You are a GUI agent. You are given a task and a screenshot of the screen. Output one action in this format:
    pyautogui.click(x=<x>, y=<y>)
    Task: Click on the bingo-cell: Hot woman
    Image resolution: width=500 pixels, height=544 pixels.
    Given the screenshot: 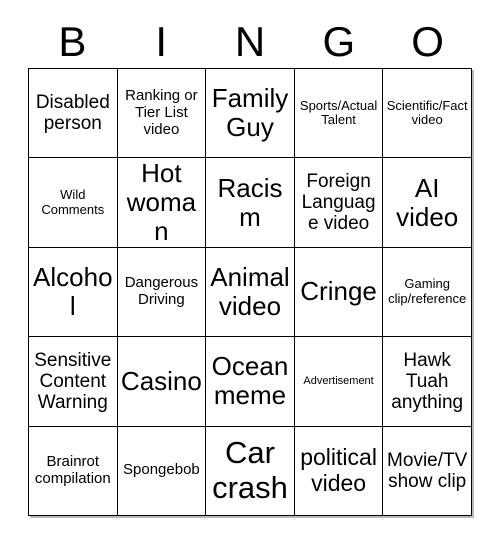 What is the action you would take?
    pyautogui.click(x=162, y=203)
    